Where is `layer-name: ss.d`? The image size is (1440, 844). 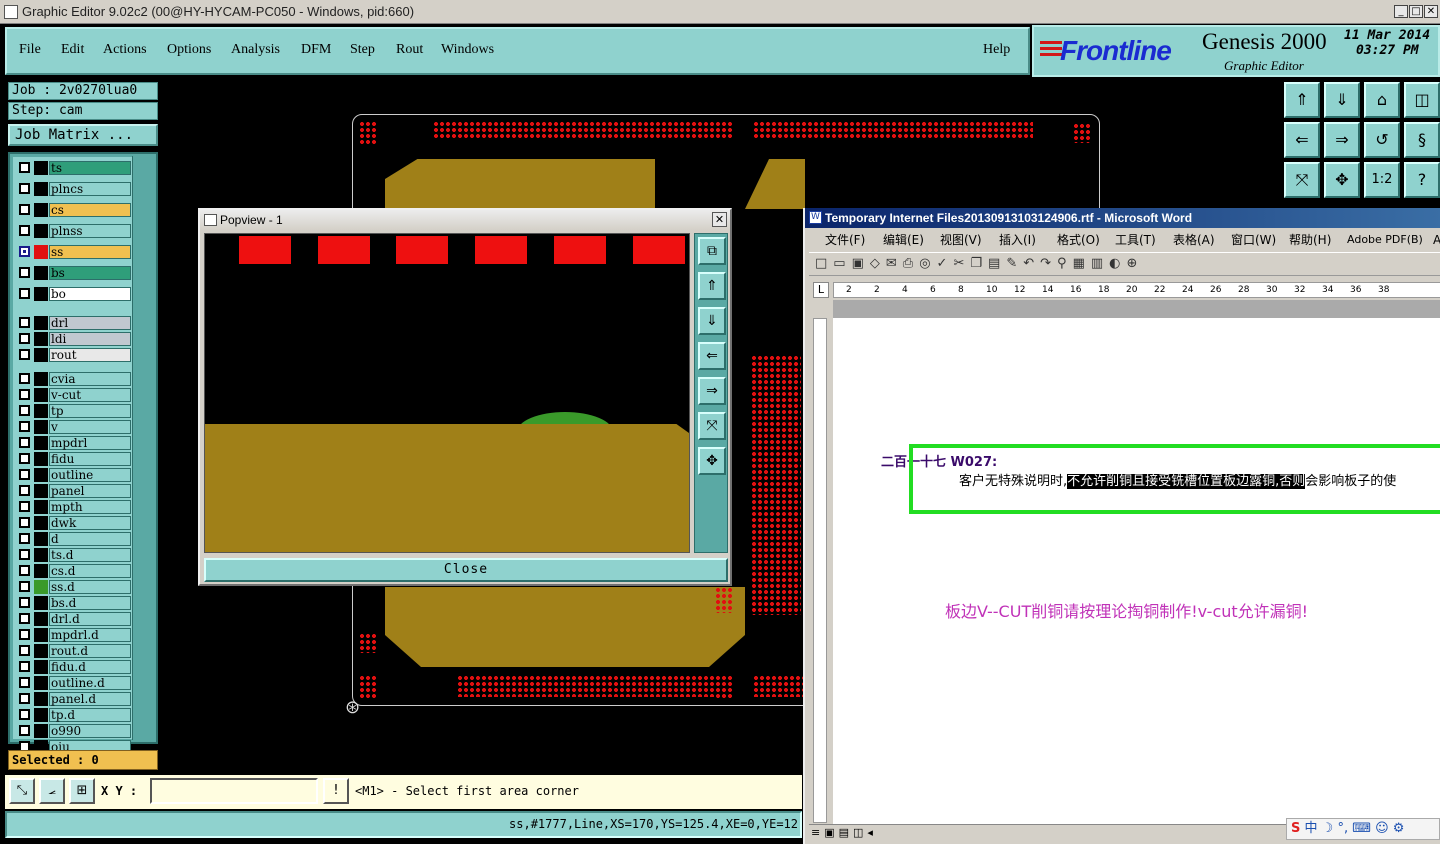
layer-name: ss.d is located at coordinates (90, 587).